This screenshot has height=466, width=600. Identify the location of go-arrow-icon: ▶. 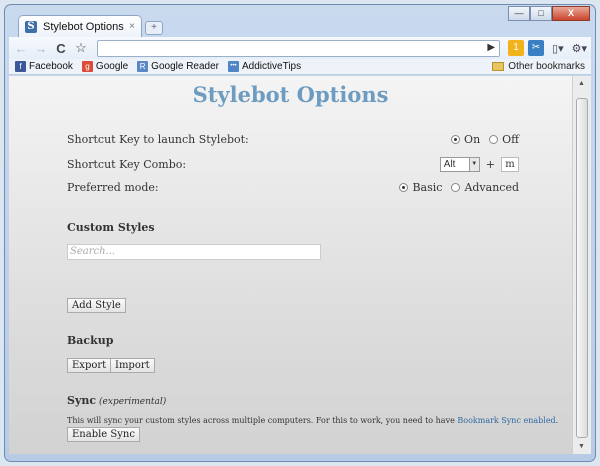
(491, 47).